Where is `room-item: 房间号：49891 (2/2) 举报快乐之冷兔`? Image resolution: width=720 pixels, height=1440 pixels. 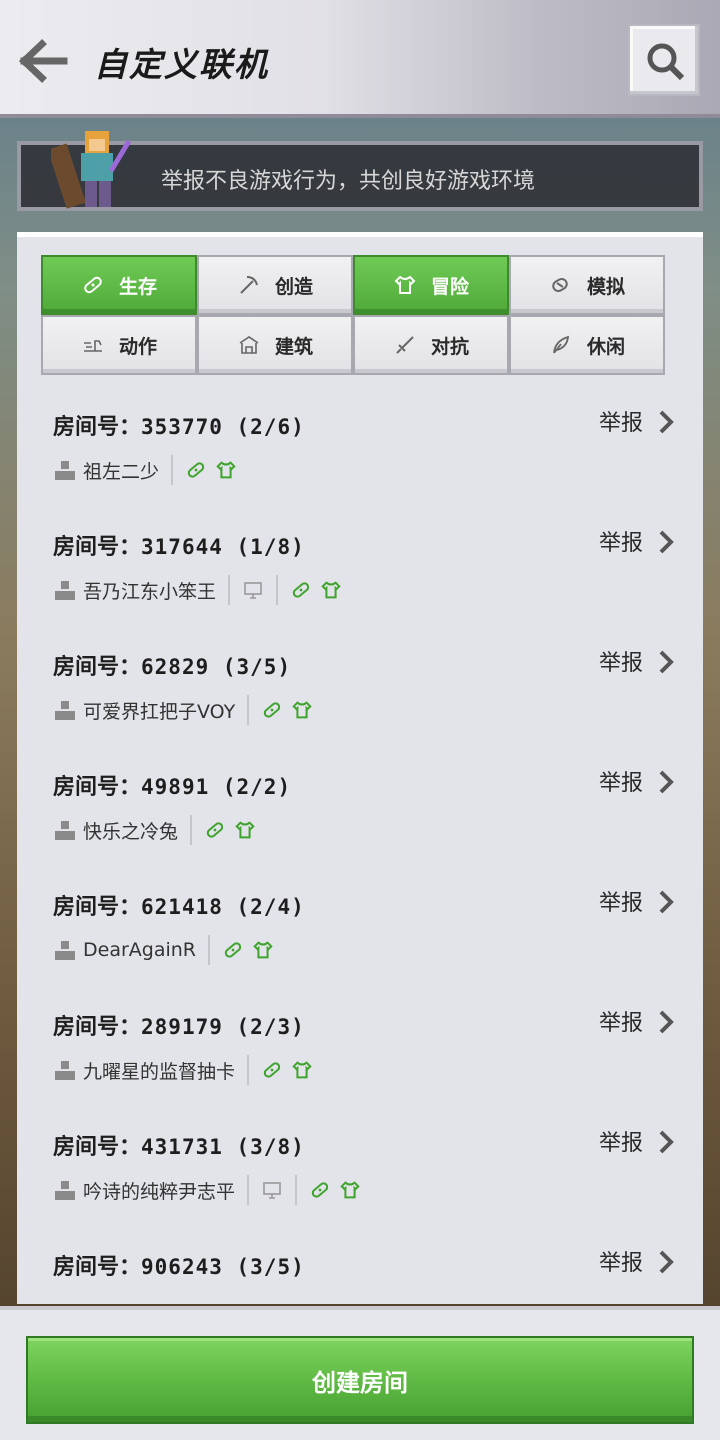
room-item: 房间号：49891 (2/2) 举报快乐之冷兔 is located at coordinates (360, 807).